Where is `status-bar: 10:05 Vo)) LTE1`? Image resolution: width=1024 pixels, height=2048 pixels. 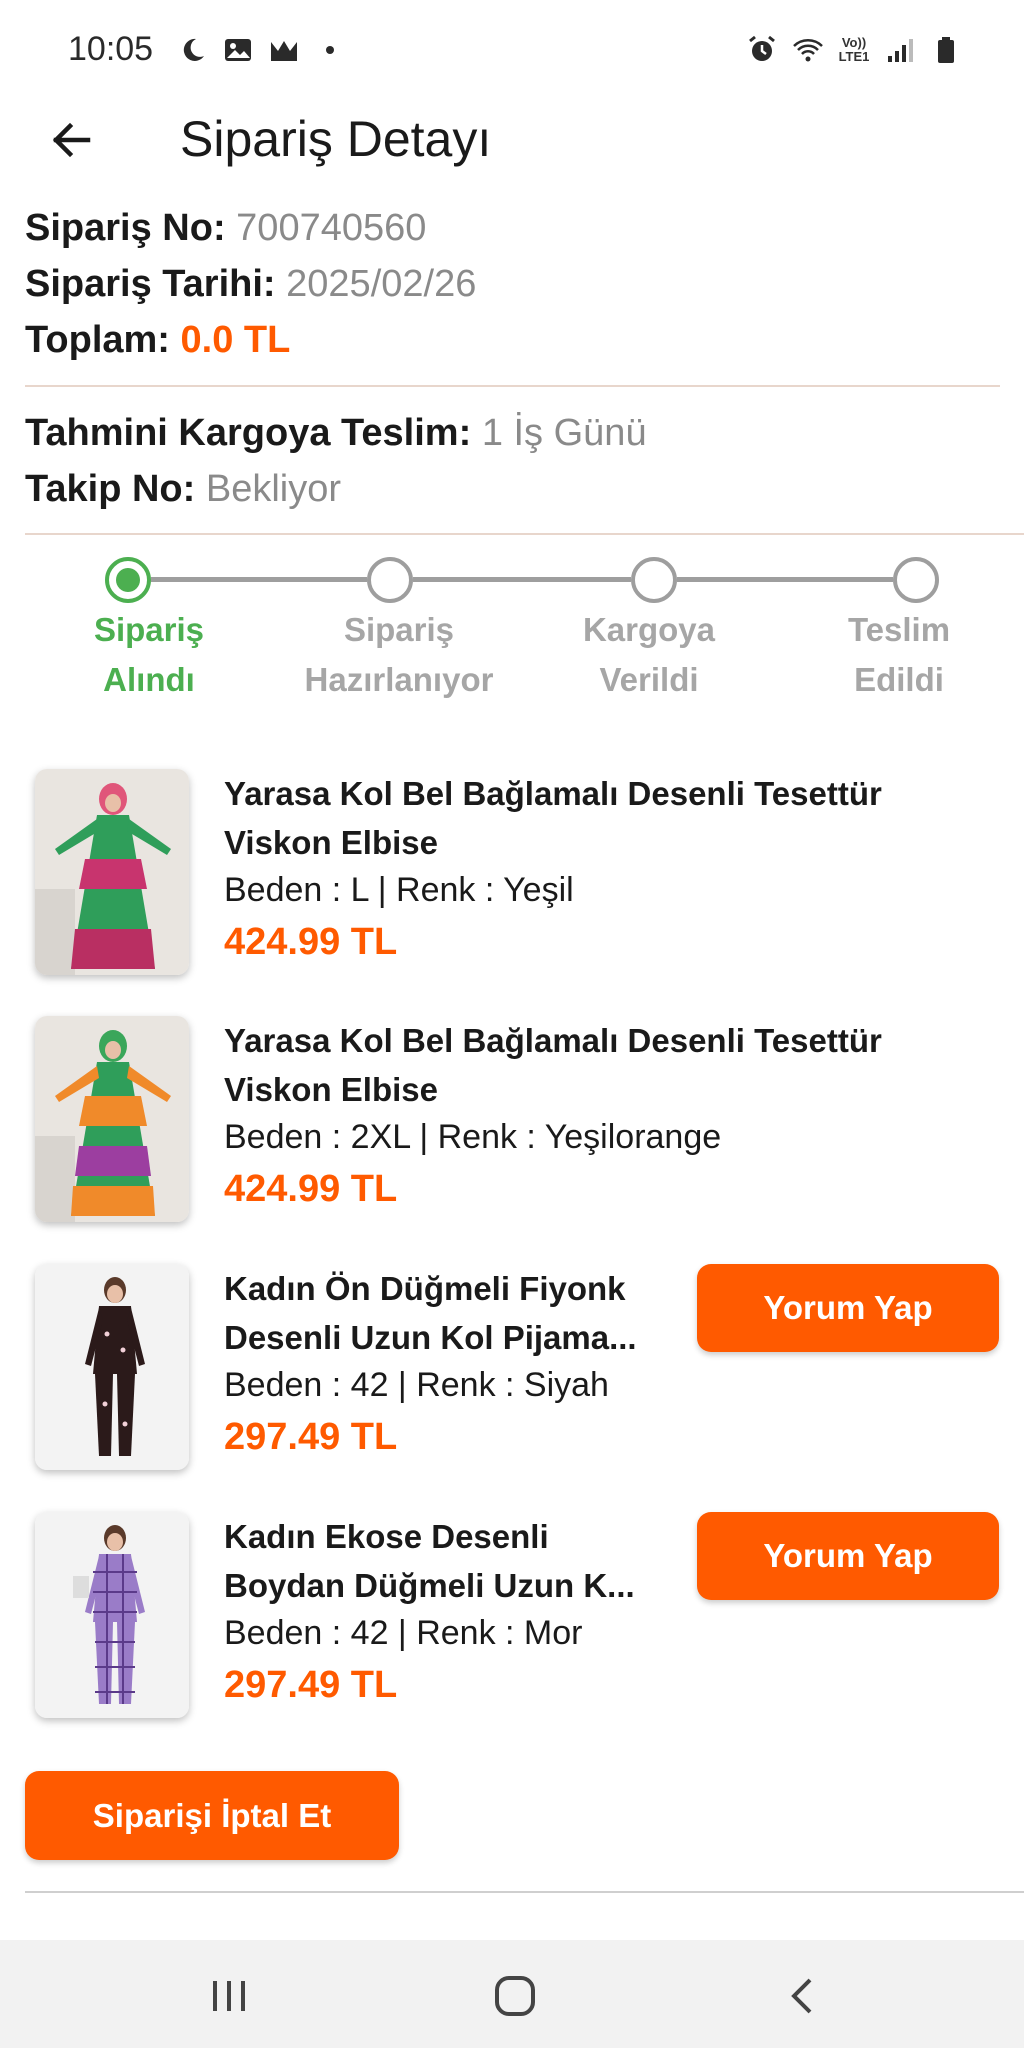
status-bar: 10:05 Vo)) LTE1 is located at coordinates (512, 50).